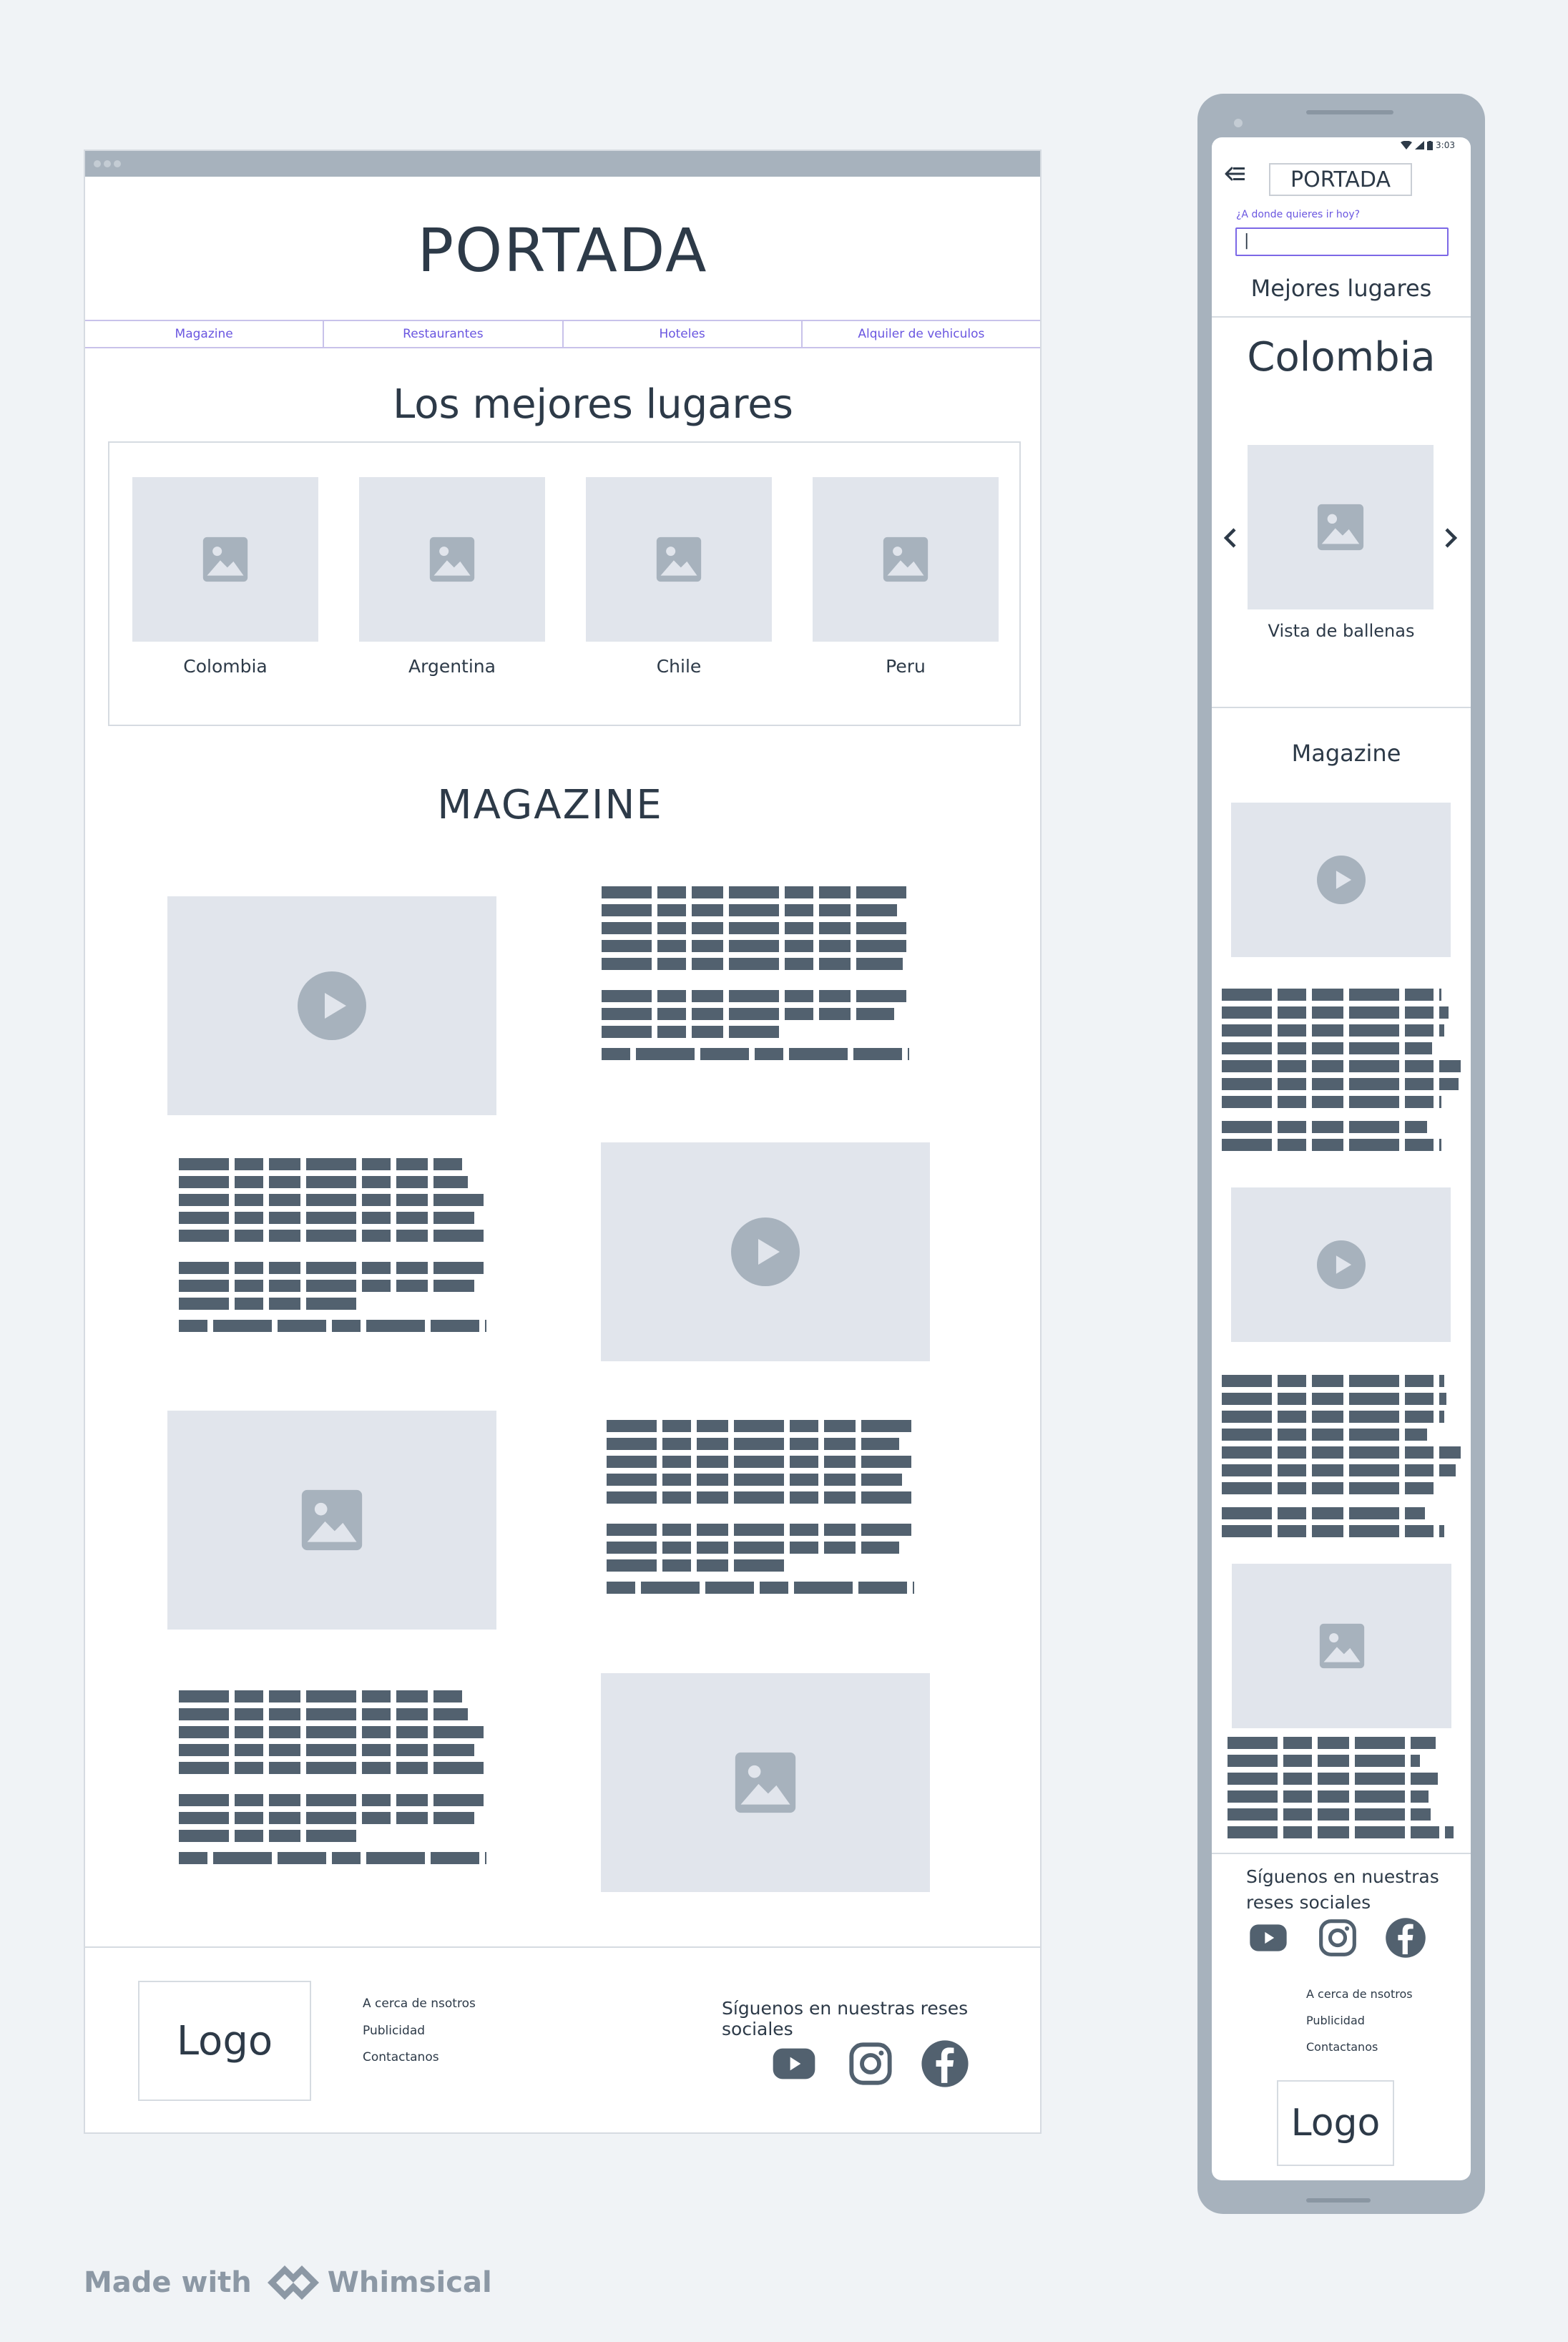 The image size is (1568, 2342). What do you see at coordinates (1359, 1994) in the screenshot?
I see `mobile-link-about: A cerca de nsotros` at bounding box center [1359, 1994].